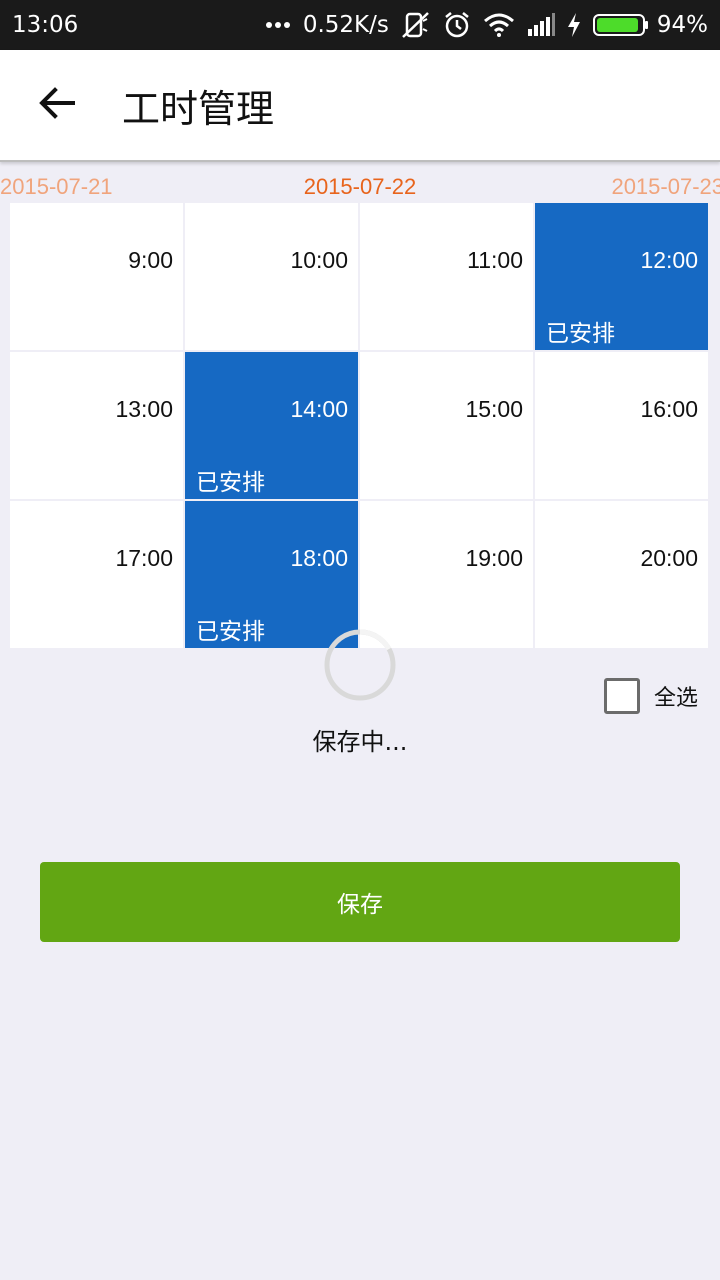 This screenshot has height=1280, width=720. What do you see at coordinates (457, 25) in the screenshot?
I see `alarm-icon` at bounding box center [457, 25].